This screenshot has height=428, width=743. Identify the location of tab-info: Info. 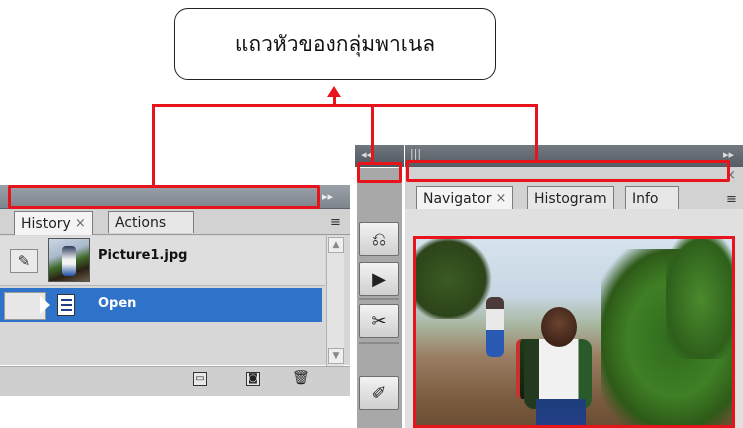
(652, 198).